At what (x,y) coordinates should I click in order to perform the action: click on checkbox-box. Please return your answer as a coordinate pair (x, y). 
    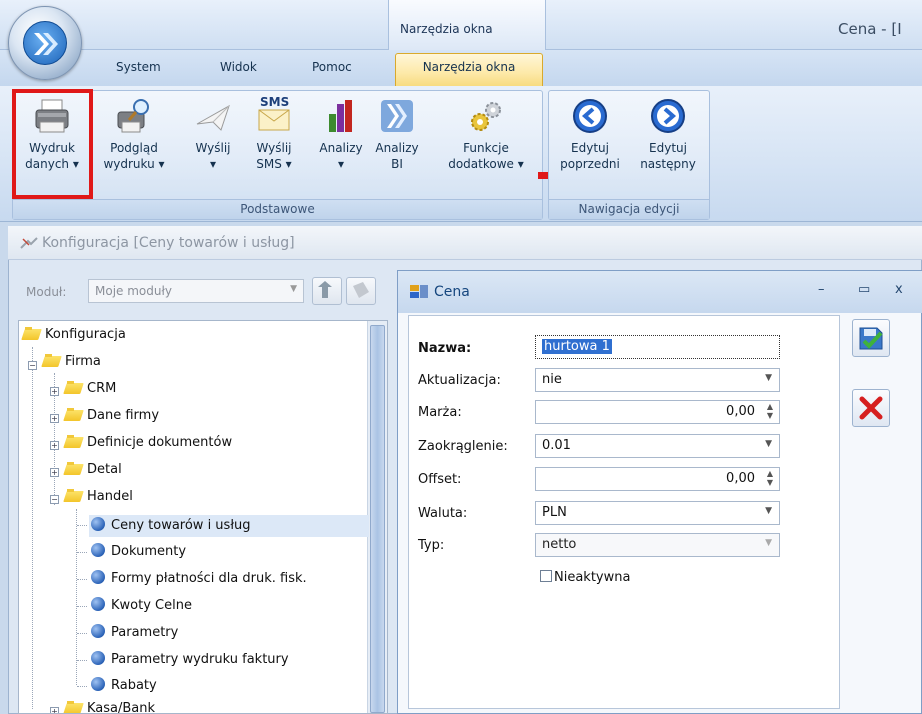
    Looking at the image, I should click on (546, 576).